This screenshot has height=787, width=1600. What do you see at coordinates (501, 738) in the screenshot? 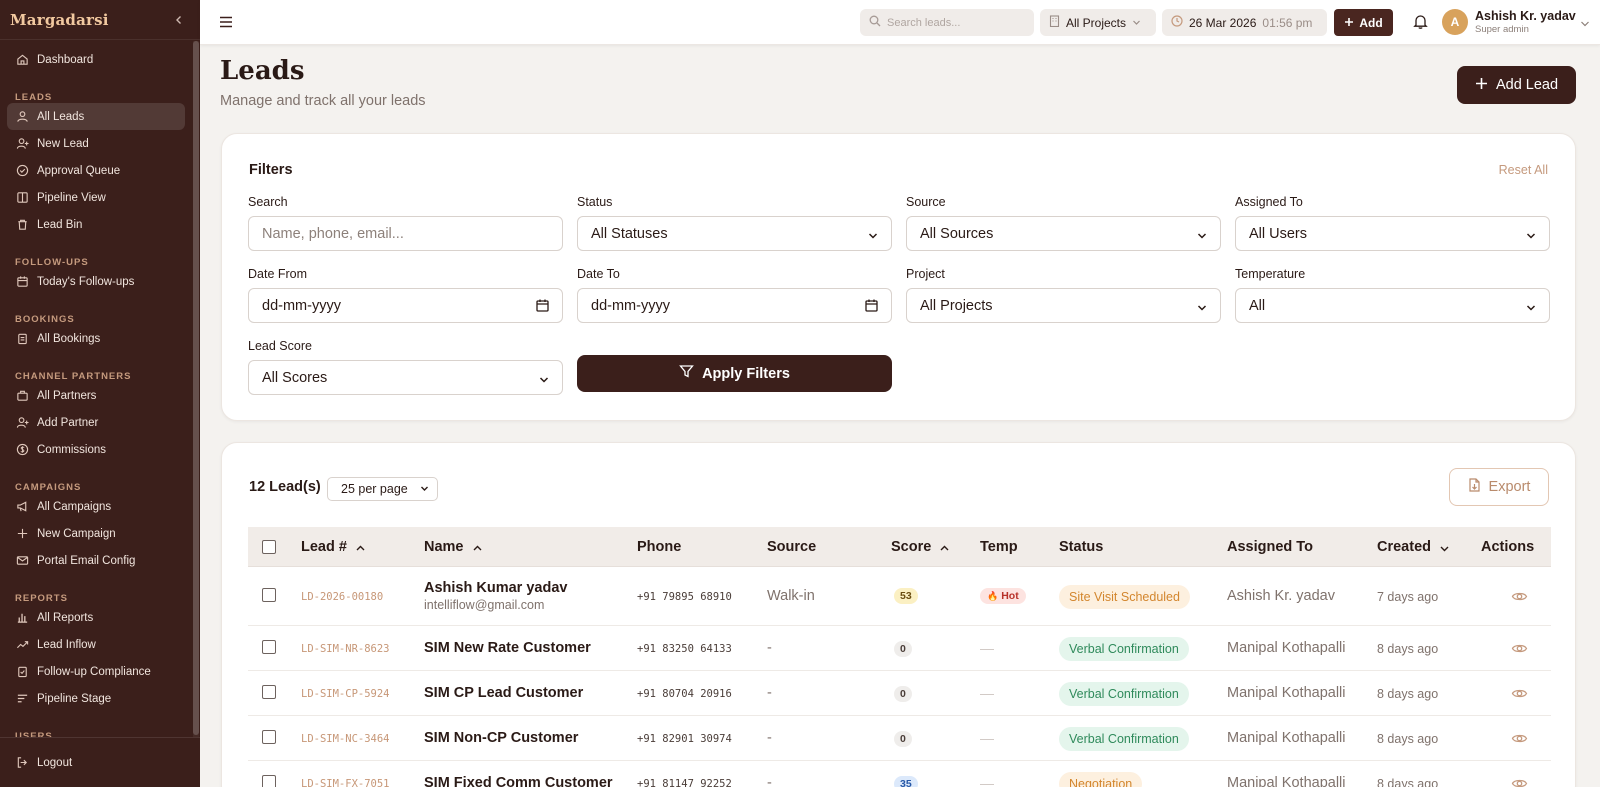
I see `lead-name: SIM Non-CP Customer` at bounding box center [501, 738].